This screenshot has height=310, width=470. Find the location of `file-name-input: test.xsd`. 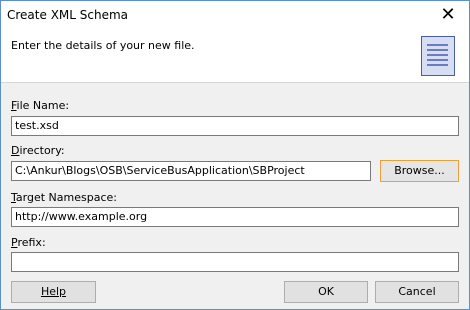

file-name-input: test.xsd is located at coordinates (235, 126).